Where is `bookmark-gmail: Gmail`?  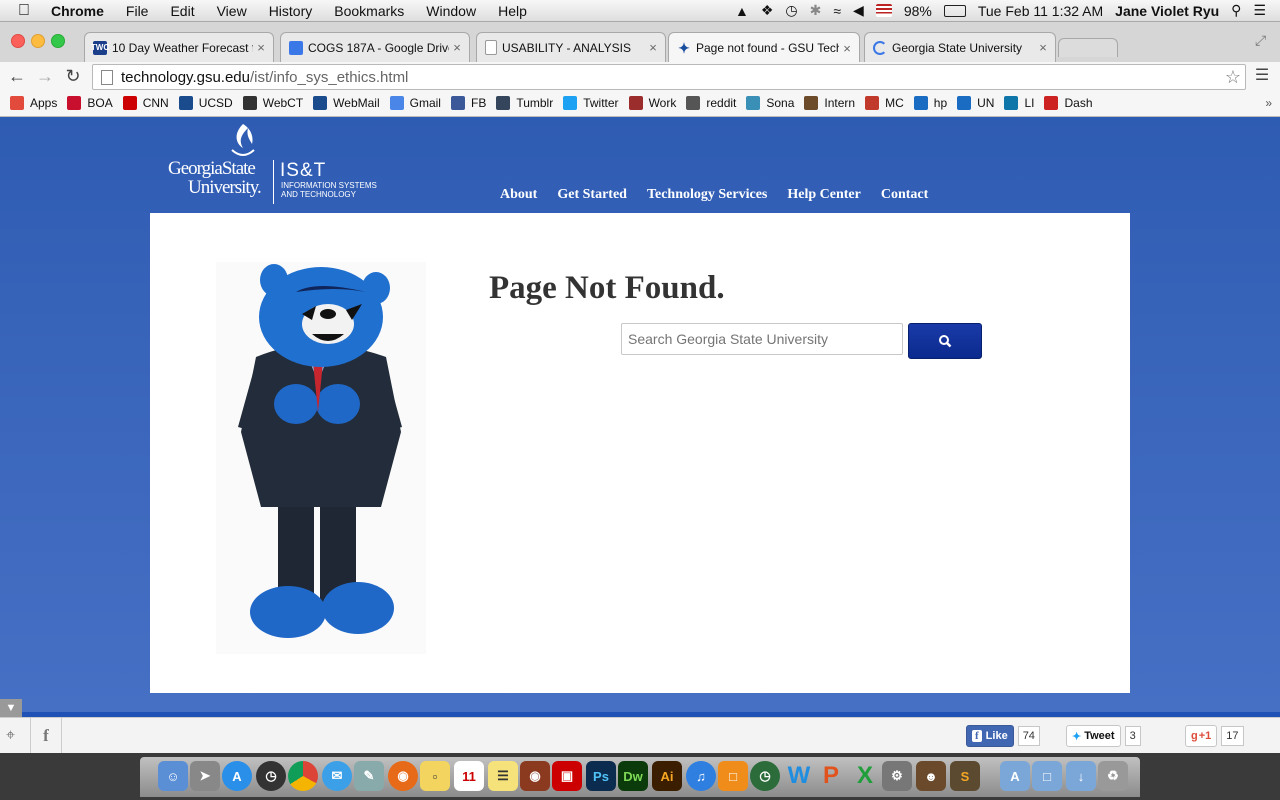 bookmark-gmail: Gmail is located at coordinates (415, 103).